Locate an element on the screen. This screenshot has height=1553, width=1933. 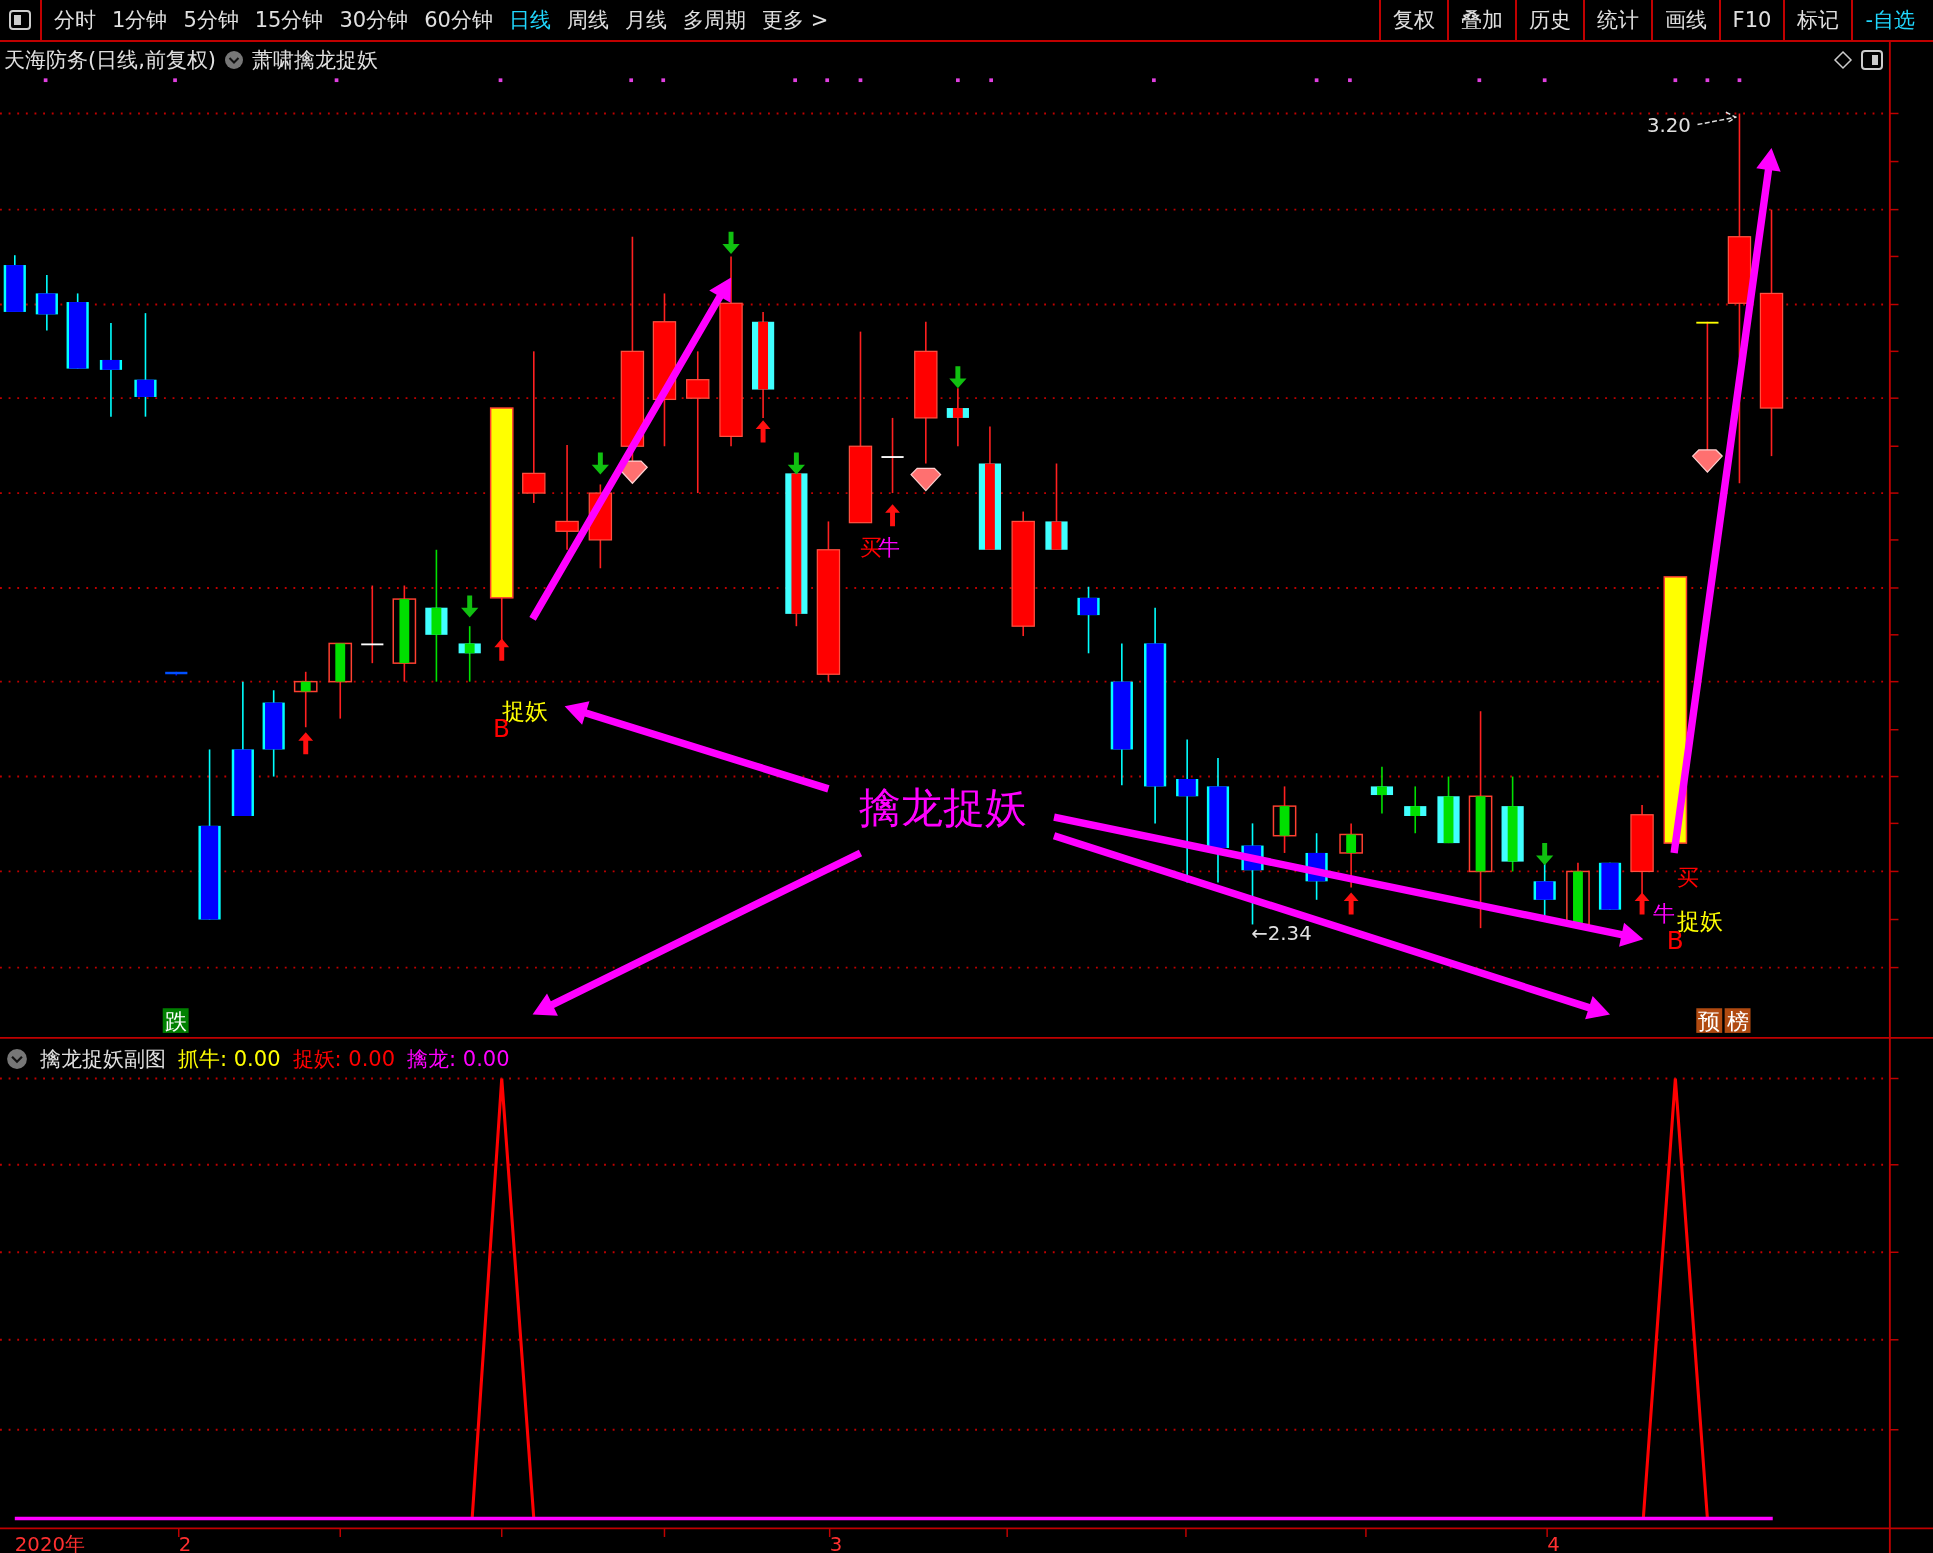
axis-label: 4 is located at coordinates (1553, 1542).